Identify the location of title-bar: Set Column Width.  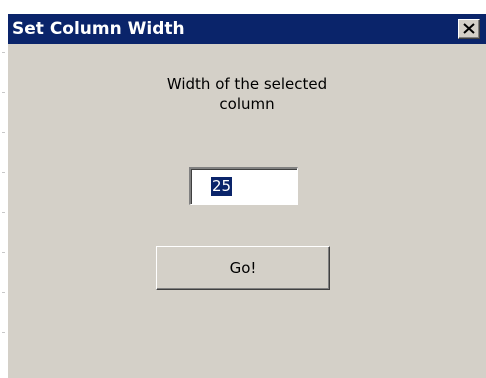
(247, 29).